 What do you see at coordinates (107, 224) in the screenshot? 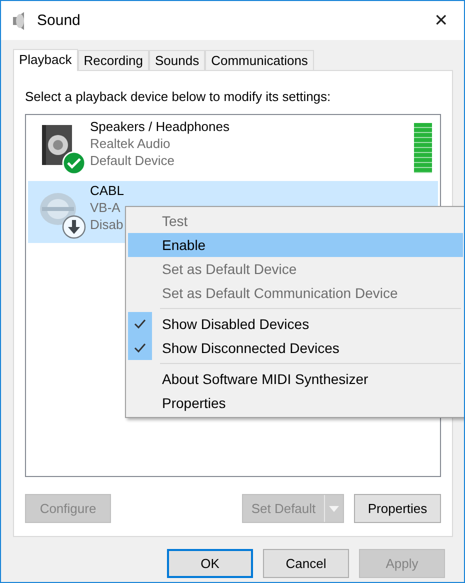
I see `device-status: Disab` at bounding box center [107, 224].